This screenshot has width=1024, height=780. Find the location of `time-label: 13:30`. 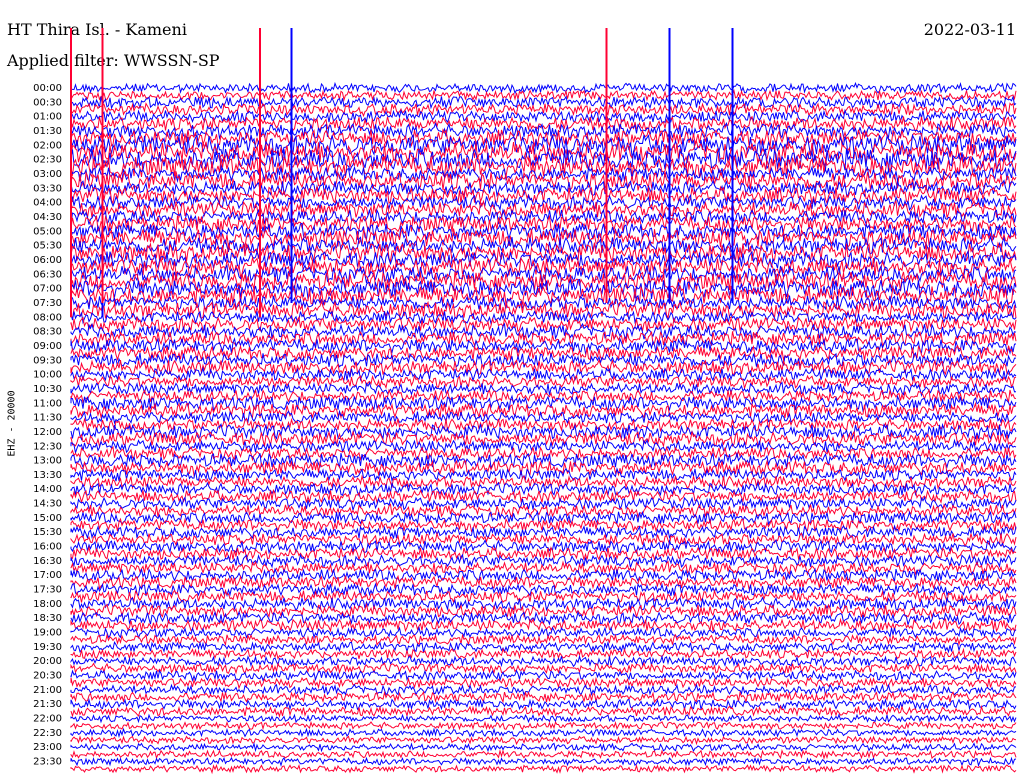

time-label: 13:30 is located at coordinates (47, 475).